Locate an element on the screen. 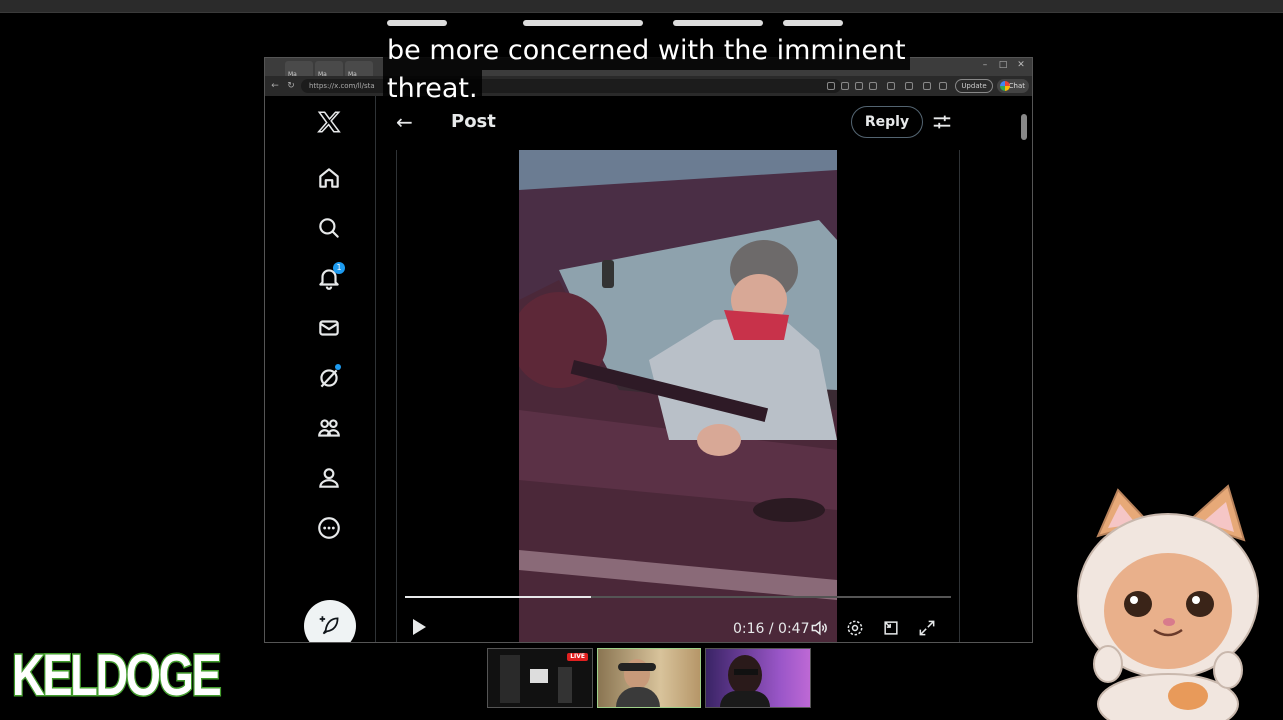  chat-button: Chat is located at coordinates (1013, 86).